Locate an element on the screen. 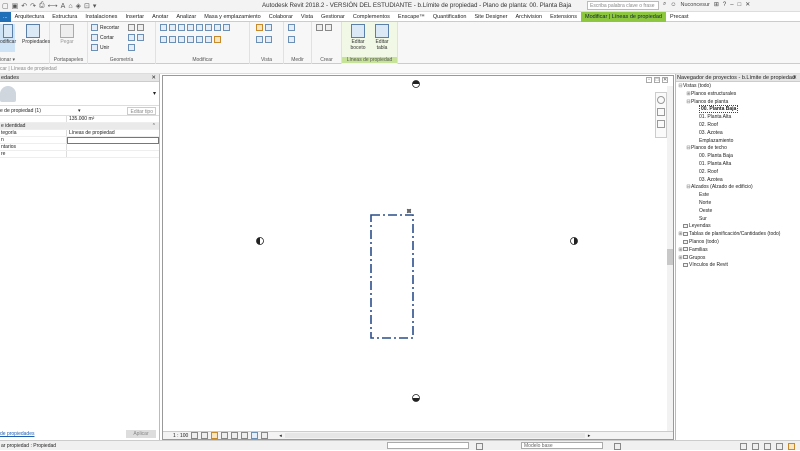  override-icon is located at coordinates (268, 27).